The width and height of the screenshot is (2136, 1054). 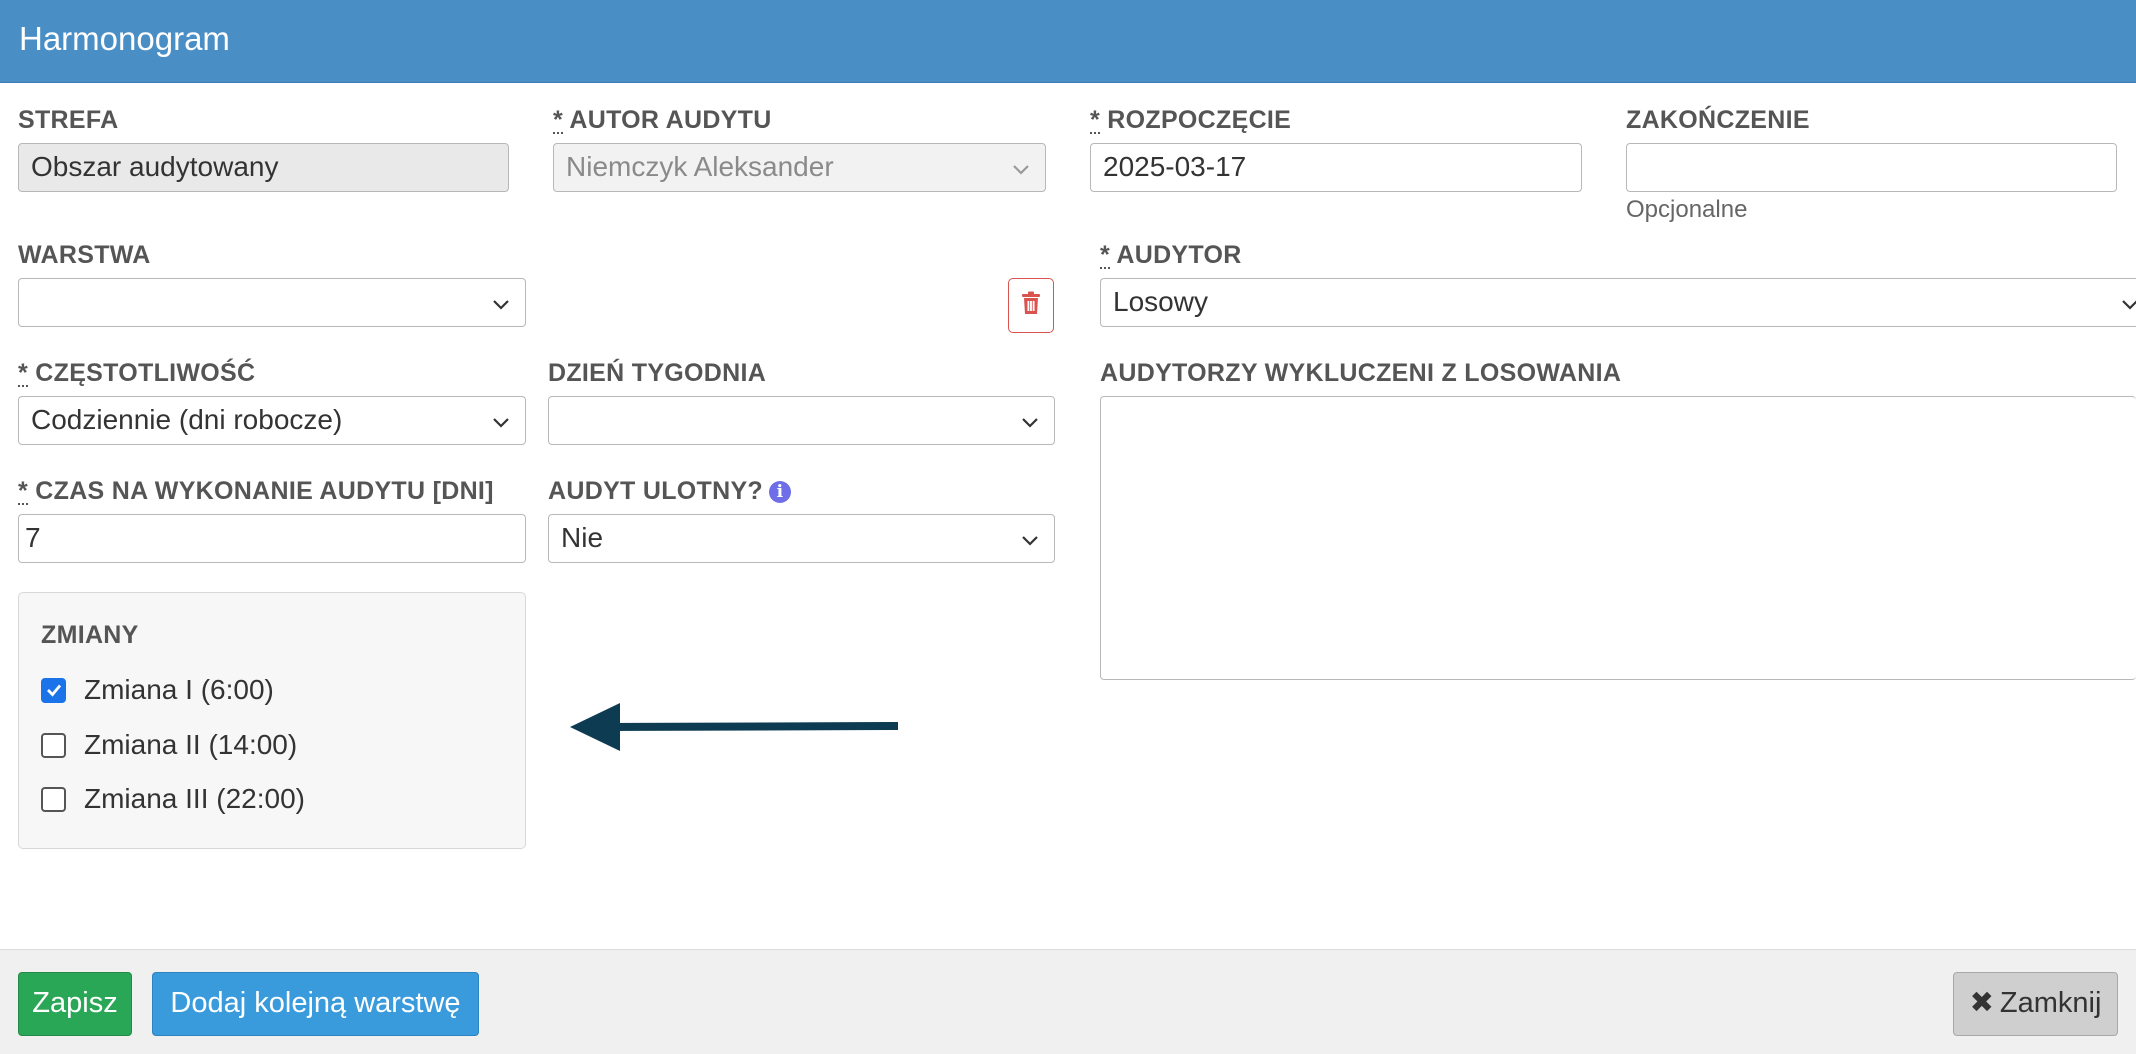 What do you see at coordinates (2050, 1003) in the screenshot?
I see `close-label: Zamknij` at bounding box center [2050, 1003].